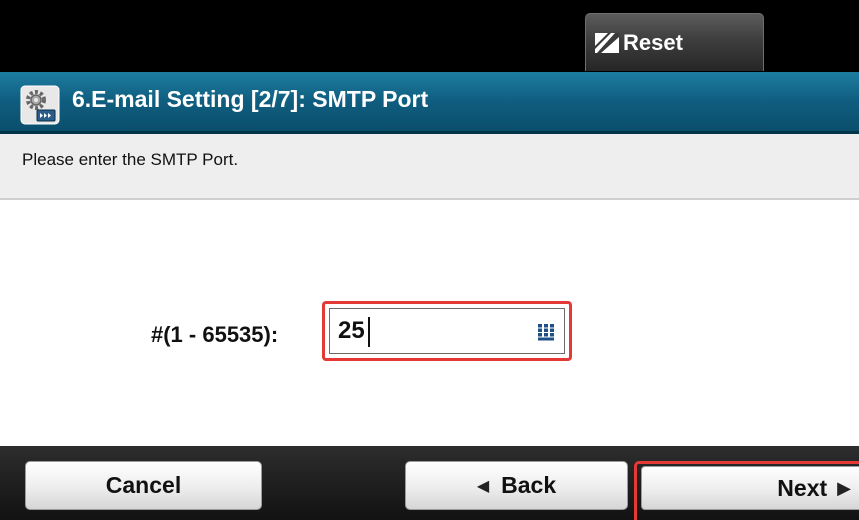 The width and height of the screenshot is (859, 520). I want to click on page-title: 6.E-mail Setting [2/7]: SMTP Port, so click(250, 99).